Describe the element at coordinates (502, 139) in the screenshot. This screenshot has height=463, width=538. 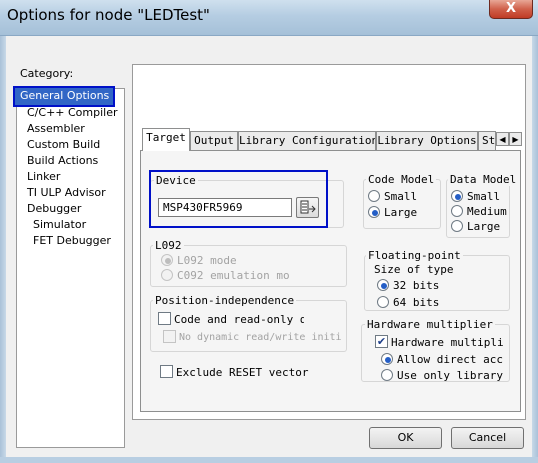
I see `tab-scroll-left-icon: ◀` at that location.